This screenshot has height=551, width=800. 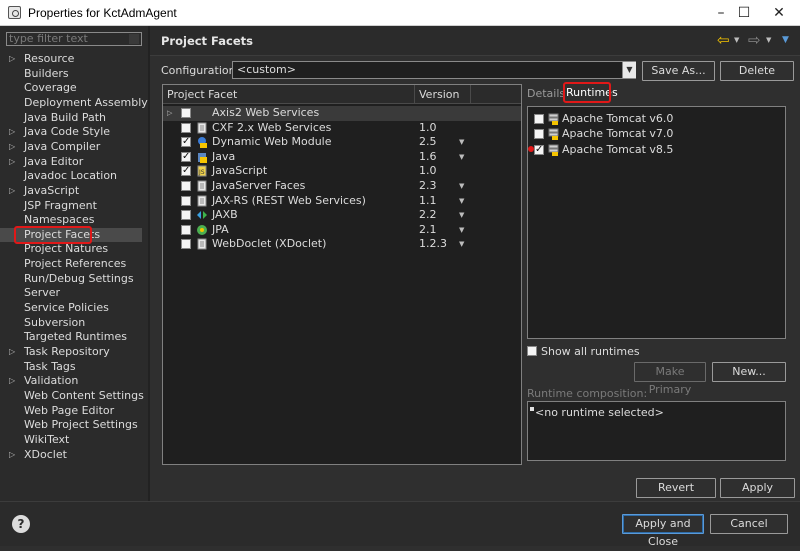 I want to click on configuration-chevron-down-icon: ▼, so click(x=629, y=70).